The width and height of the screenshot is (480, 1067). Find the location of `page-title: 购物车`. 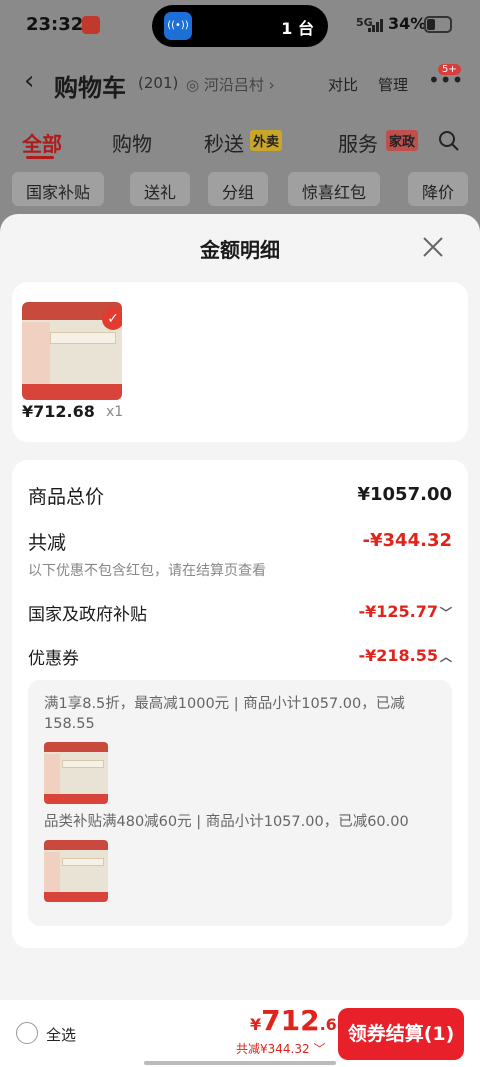

page-title: 购物车 is located at coordinates (90, 88).